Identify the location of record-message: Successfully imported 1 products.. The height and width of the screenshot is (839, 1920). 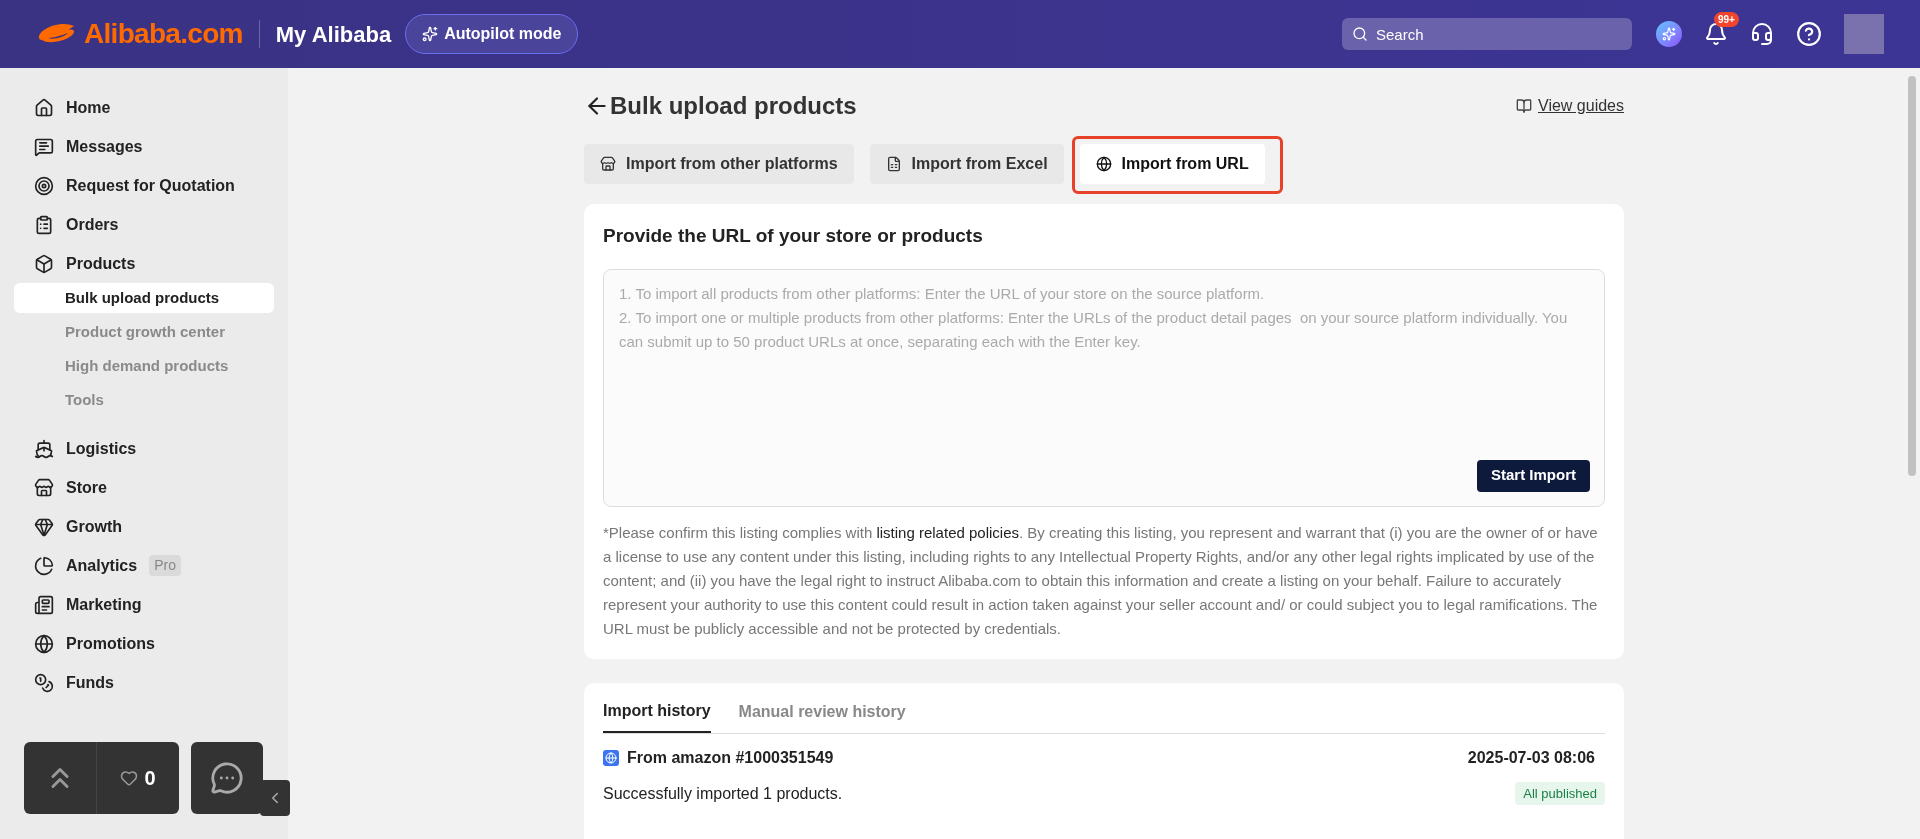
(723, 793).